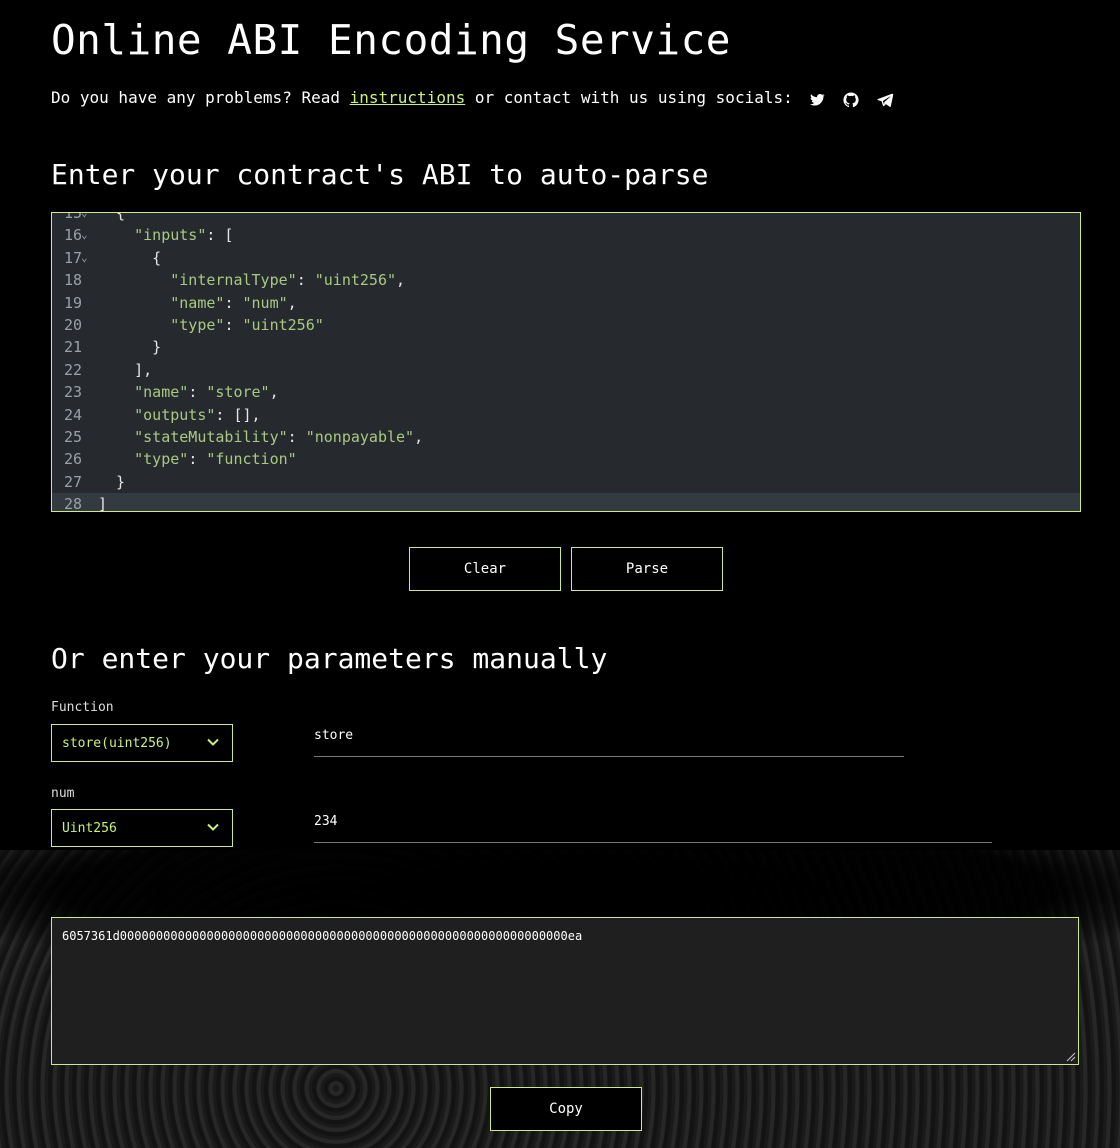 The width and height of the screenshot is (1120, 1148). What do you see at coordinates (142, 828) in the screenshot?
I see `param-type-select: Uint256` at bounding box center [142, 828].